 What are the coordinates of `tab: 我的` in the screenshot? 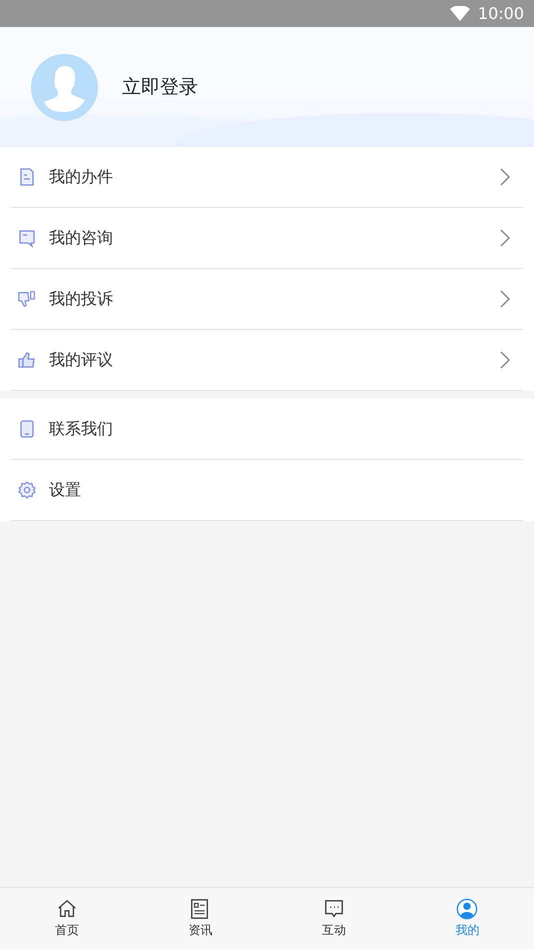 It's located at (467, 918).